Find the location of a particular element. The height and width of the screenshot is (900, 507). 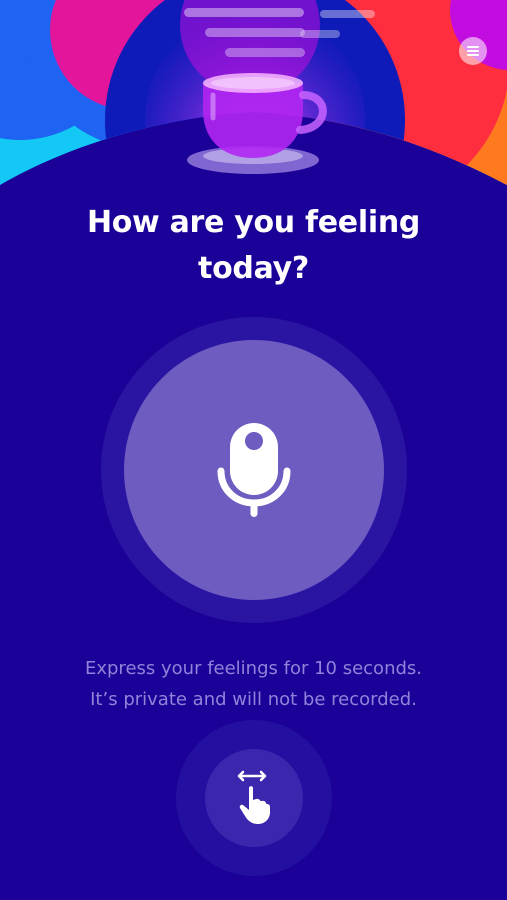

instructions-line-2: It’s private and will not be recorded. is located at coordinates (253, 699).